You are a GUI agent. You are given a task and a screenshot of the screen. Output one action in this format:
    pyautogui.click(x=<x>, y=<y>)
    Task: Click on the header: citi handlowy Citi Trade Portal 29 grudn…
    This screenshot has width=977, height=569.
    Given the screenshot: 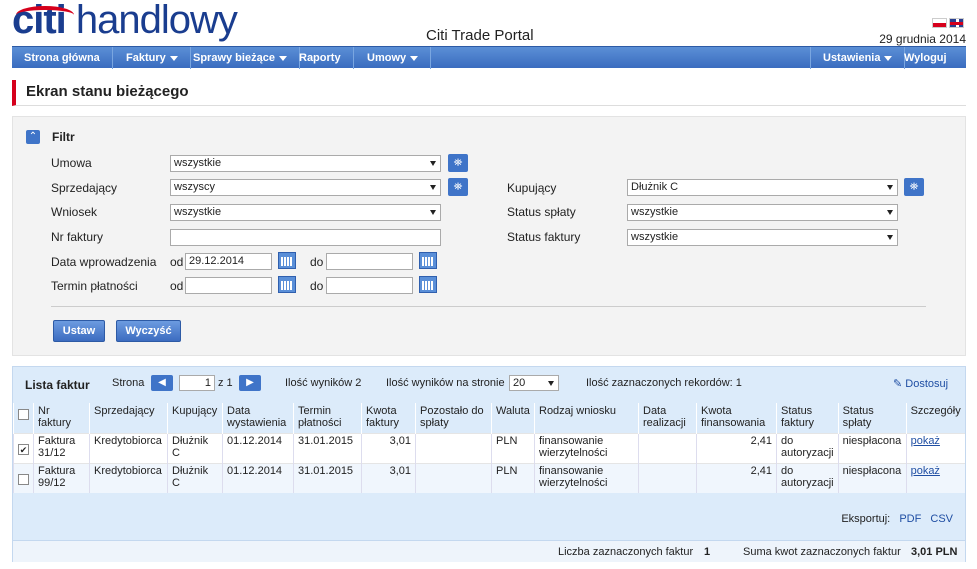 What is the action you would take?
    pyautogui.click(x=488, y=23)
    